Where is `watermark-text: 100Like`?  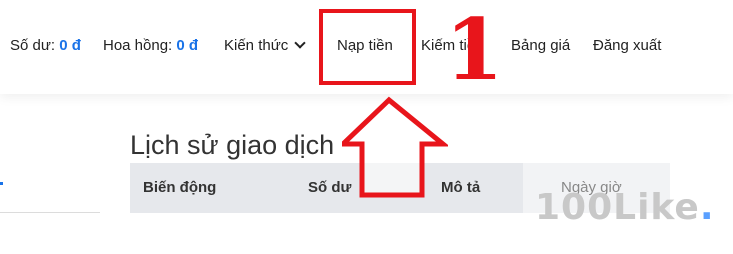
watermark-text: 100Like is located at coordinates (617, 207).